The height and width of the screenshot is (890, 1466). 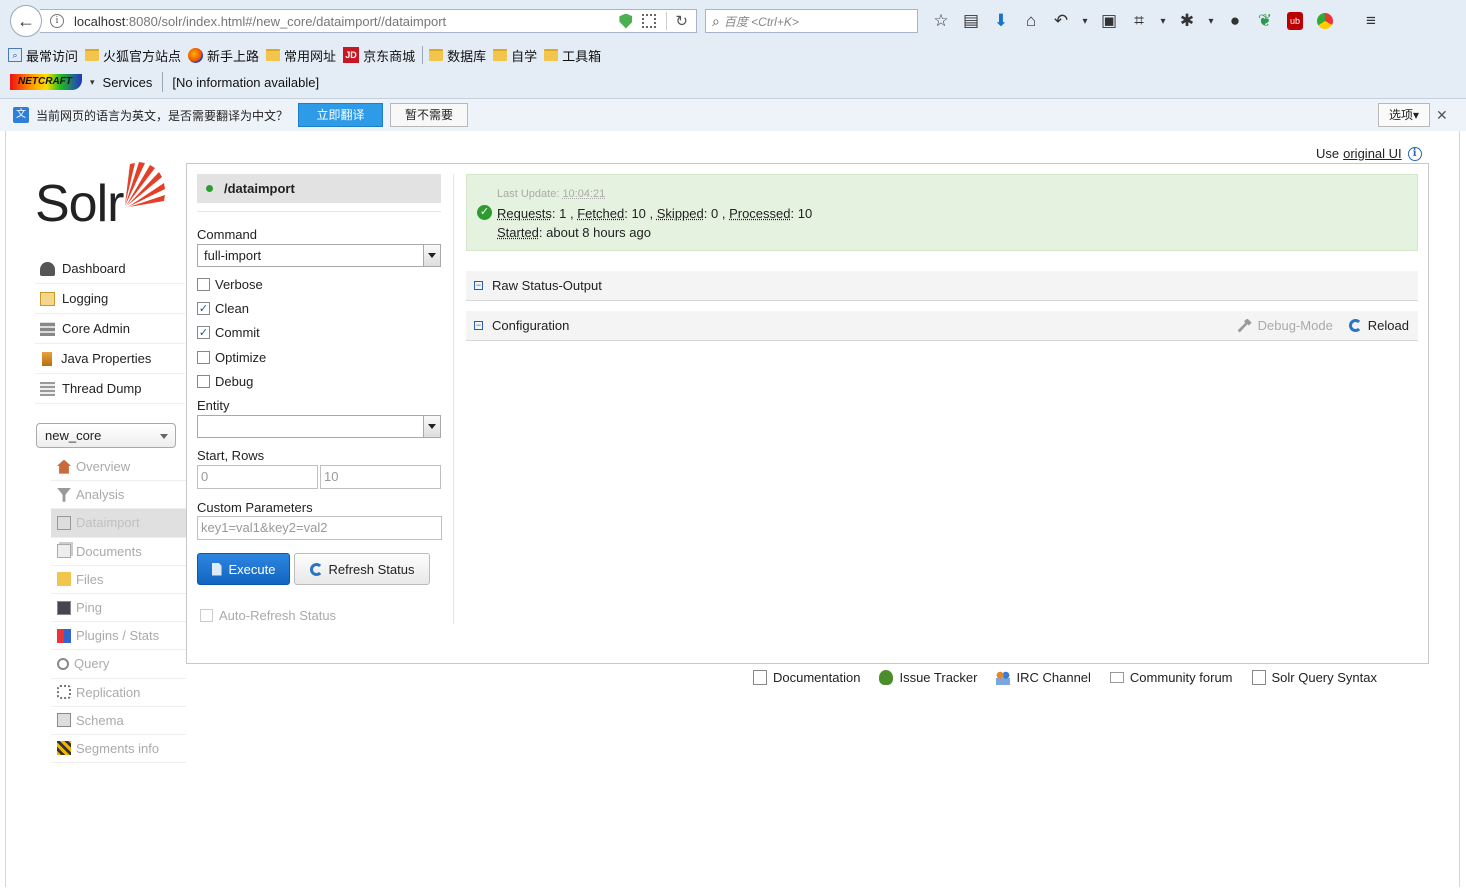 I want to click on page-info-icon: i, so click(x=57, y=21).